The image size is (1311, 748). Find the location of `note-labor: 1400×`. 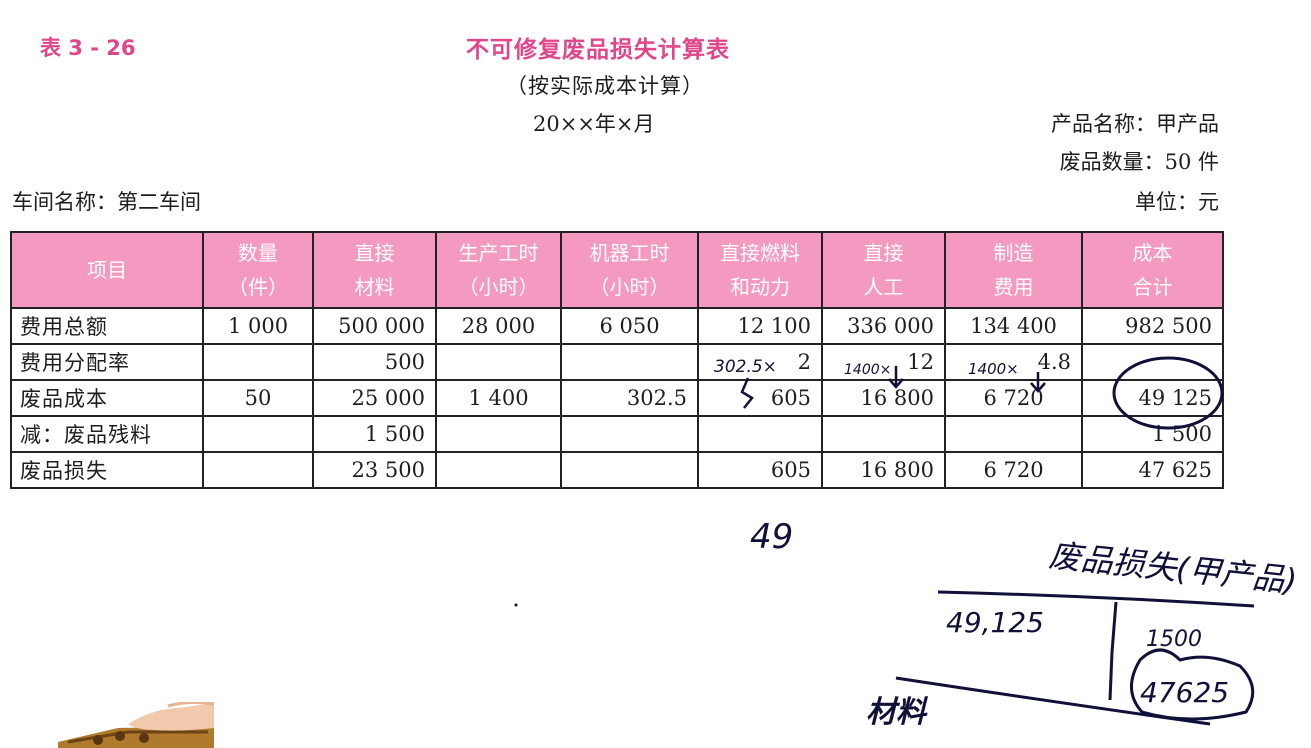

note-labor: 1400× is located at coordinates (867, 370).